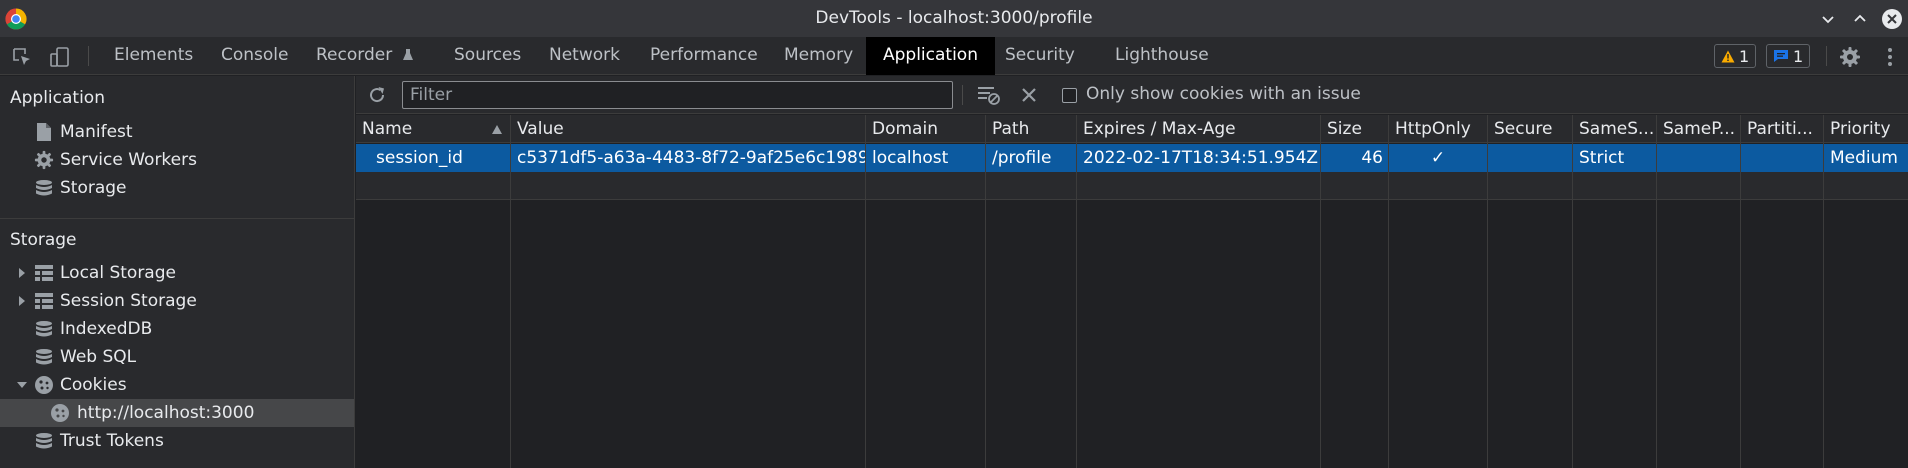  I want to click on chevron-up-icon, so click(1860, 18).